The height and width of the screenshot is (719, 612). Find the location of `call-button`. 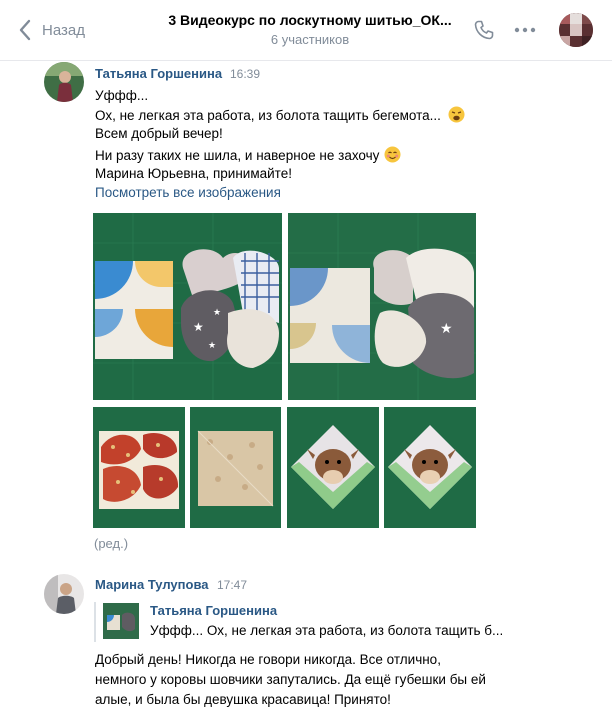

call-button is located at coordinates (484, 30).